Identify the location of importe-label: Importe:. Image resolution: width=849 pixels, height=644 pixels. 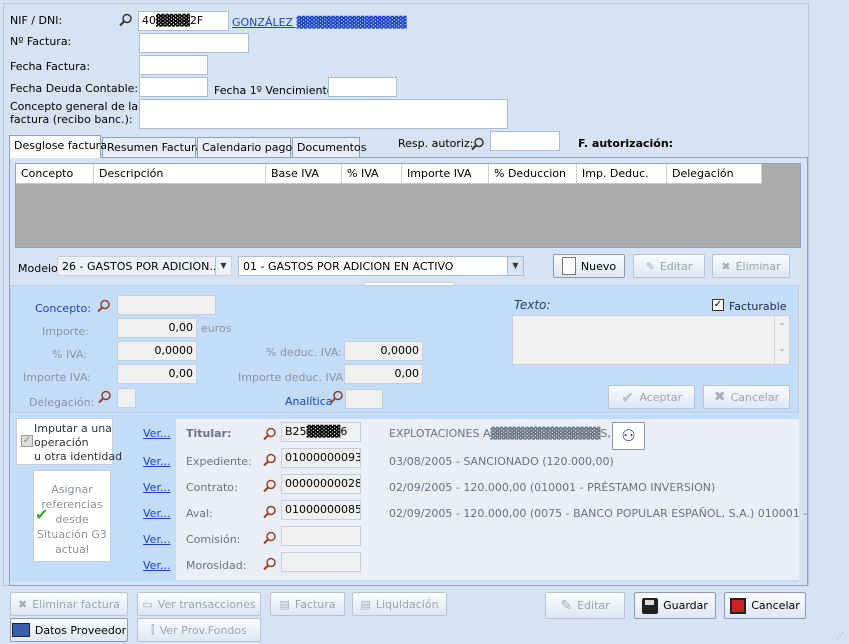
(65, 331).